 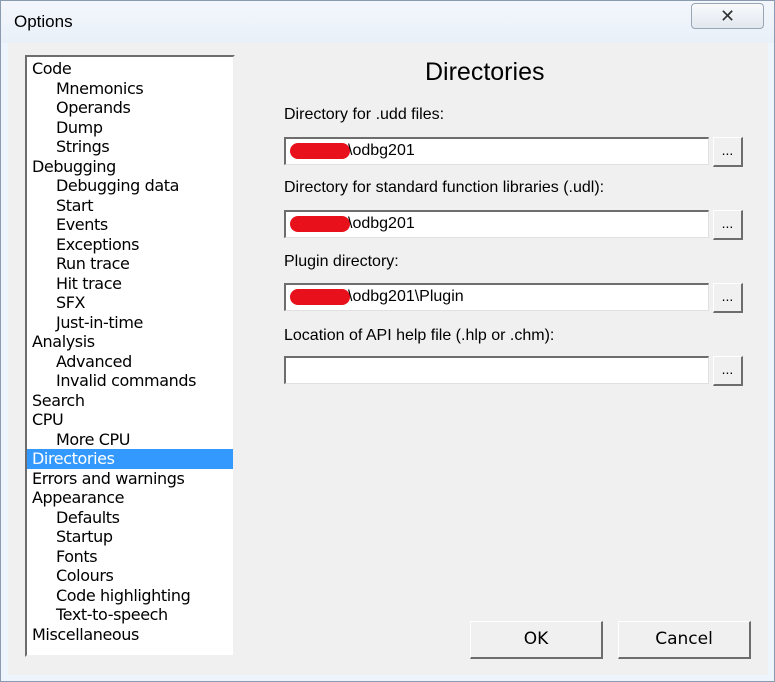 I want to click on tree-item-mnemonics: Mnemonics, so click(x=130, y=89).